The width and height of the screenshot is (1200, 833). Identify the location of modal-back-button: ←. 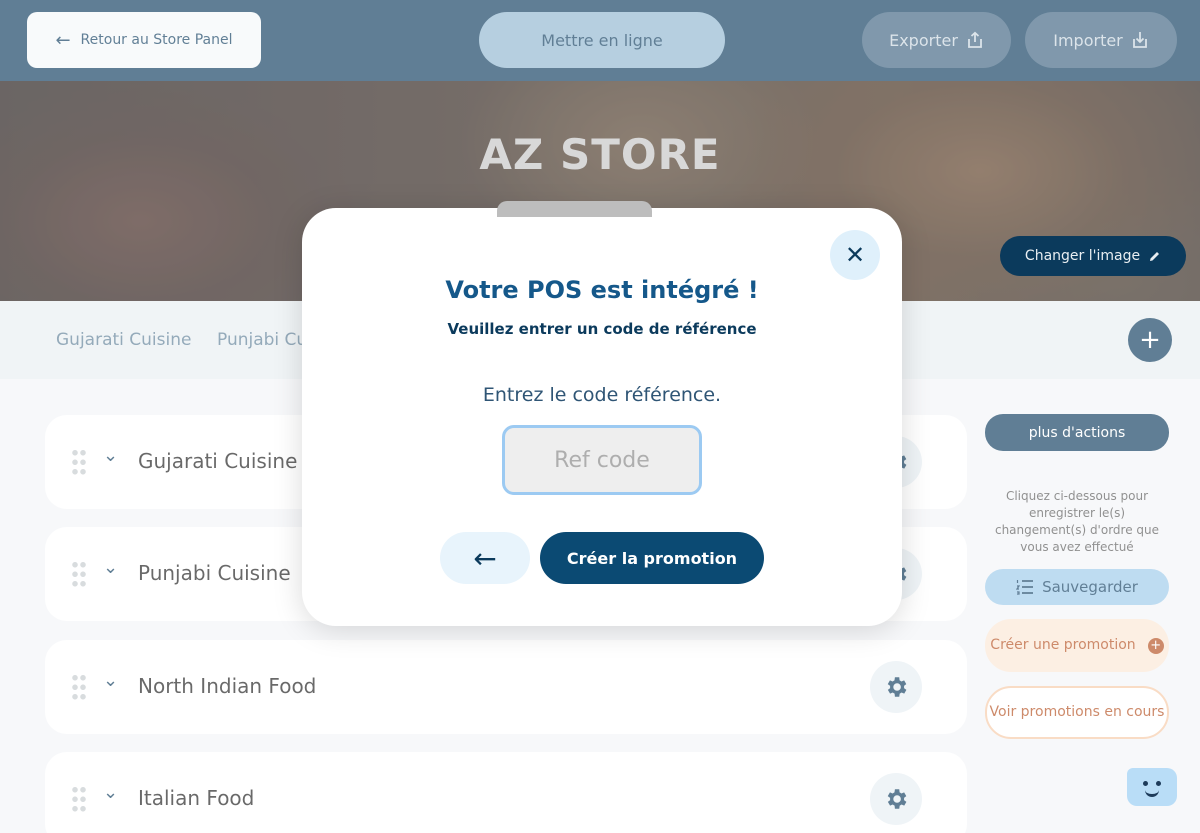
(485, 558).